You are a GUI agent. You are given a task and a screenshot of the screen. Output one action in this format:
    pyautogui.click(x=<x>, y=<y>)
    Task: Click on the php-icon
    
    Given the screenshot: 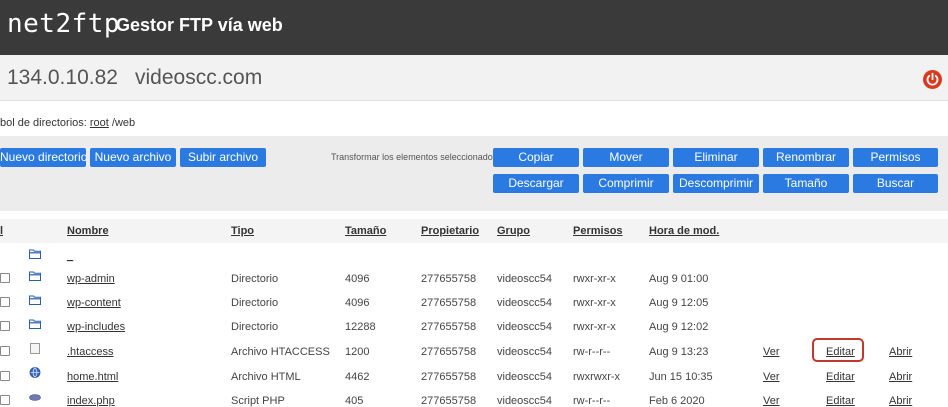 What is the action you would take?
    pyautogui.click(x=35, y=397)
    